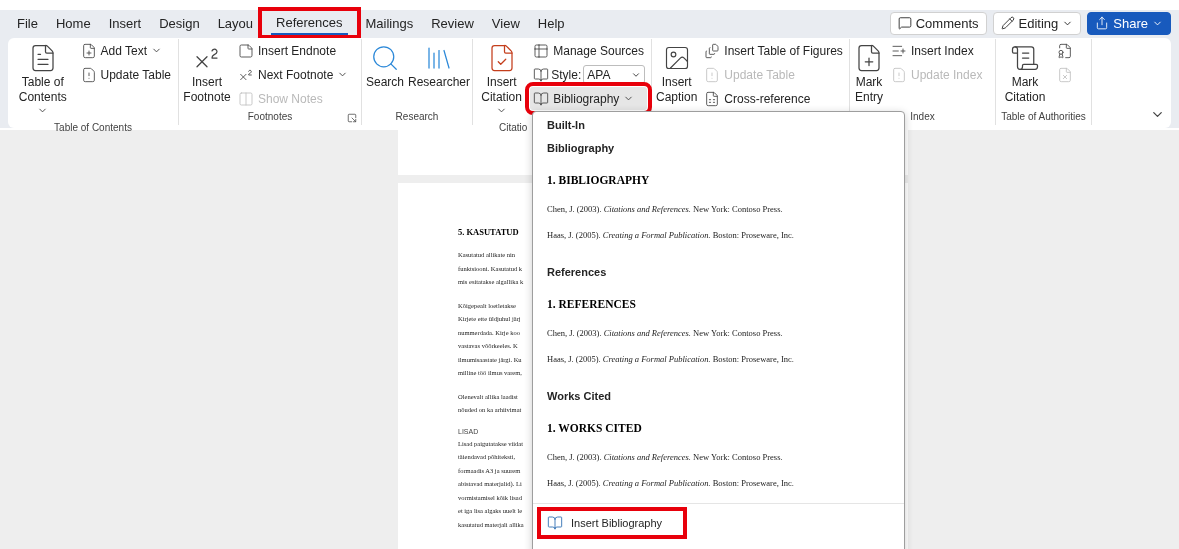 This screenshot has height=549, width=1179. Describe the element at coordinates (502, 80) in the screenshot. I see `ribbon-button: Insert Citation` at that location.